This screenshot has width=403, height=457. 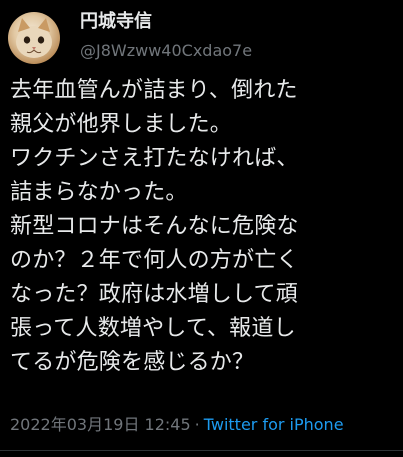 I want to click on author-display-name: 円城寺信, so click(x=166, y=22).